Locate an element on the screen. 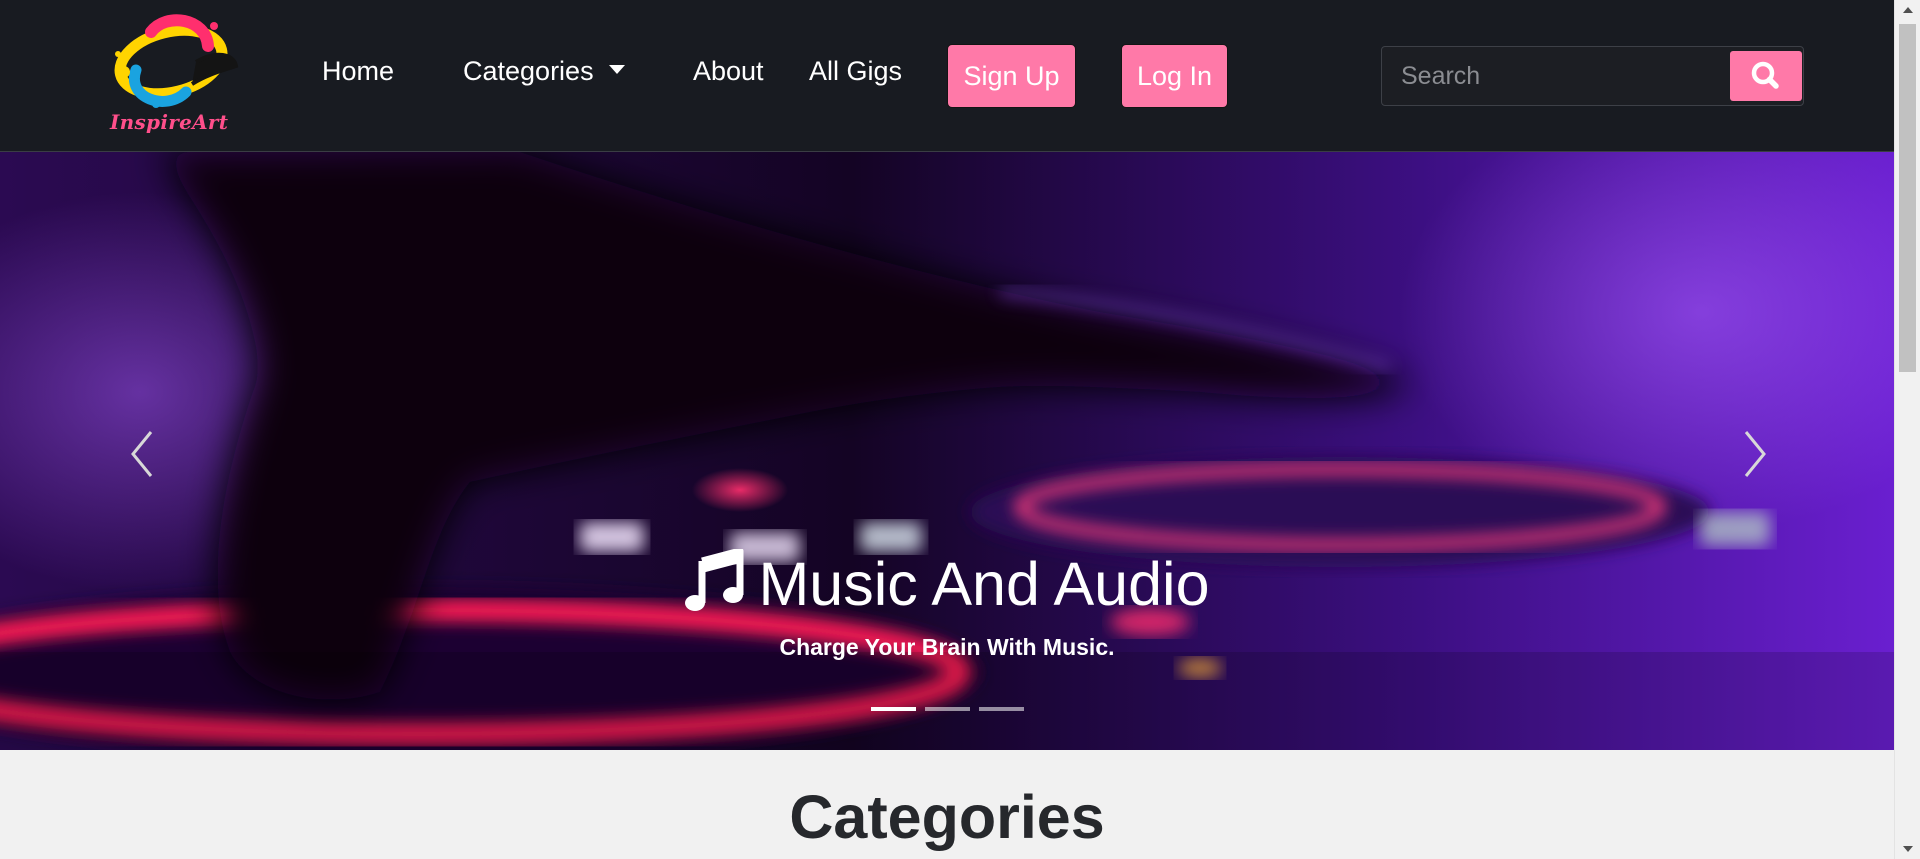 The width and height of the screenshot is (1920, 859). search-input is located at coordinates (1555, 76).